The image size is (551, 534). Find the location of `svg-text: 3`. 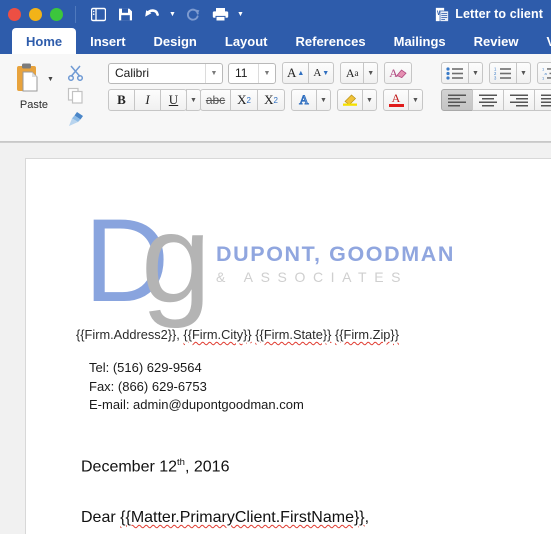

svg-text: 3 is located at coordinates (495, 77).